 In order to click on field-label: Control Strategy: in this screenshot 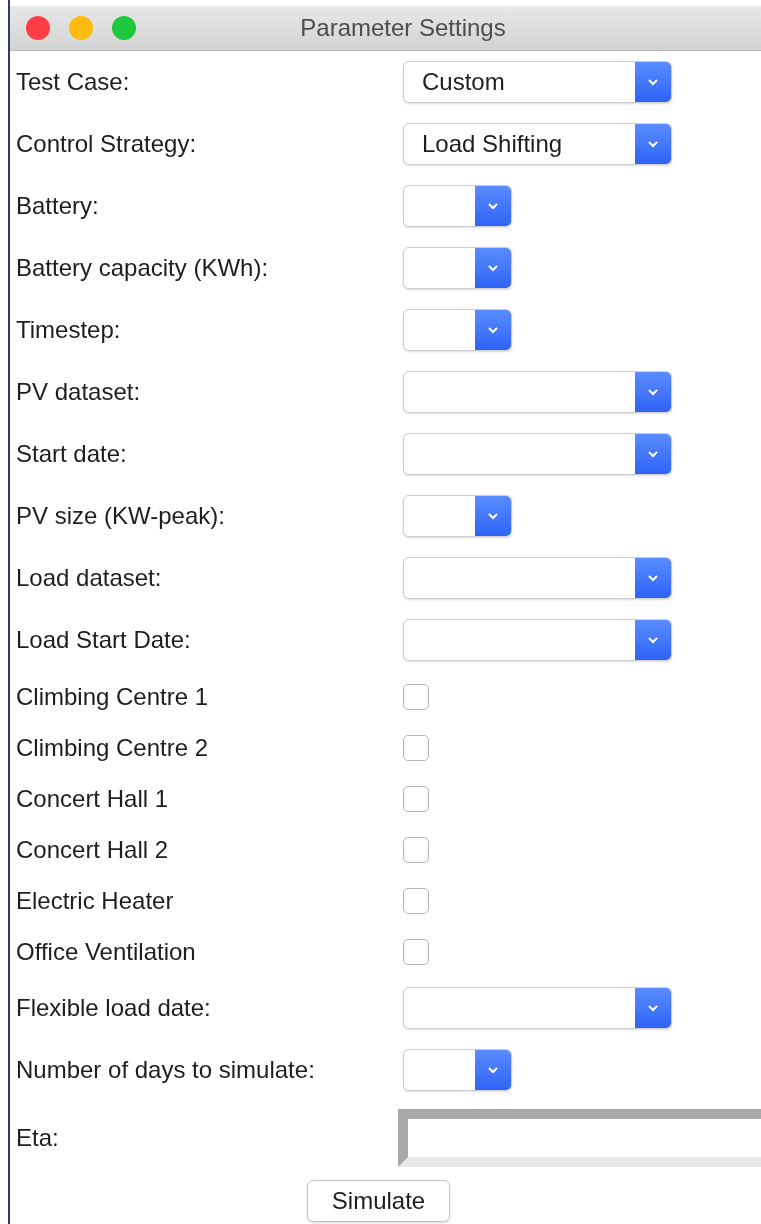, I will do `click(107, 144)`.